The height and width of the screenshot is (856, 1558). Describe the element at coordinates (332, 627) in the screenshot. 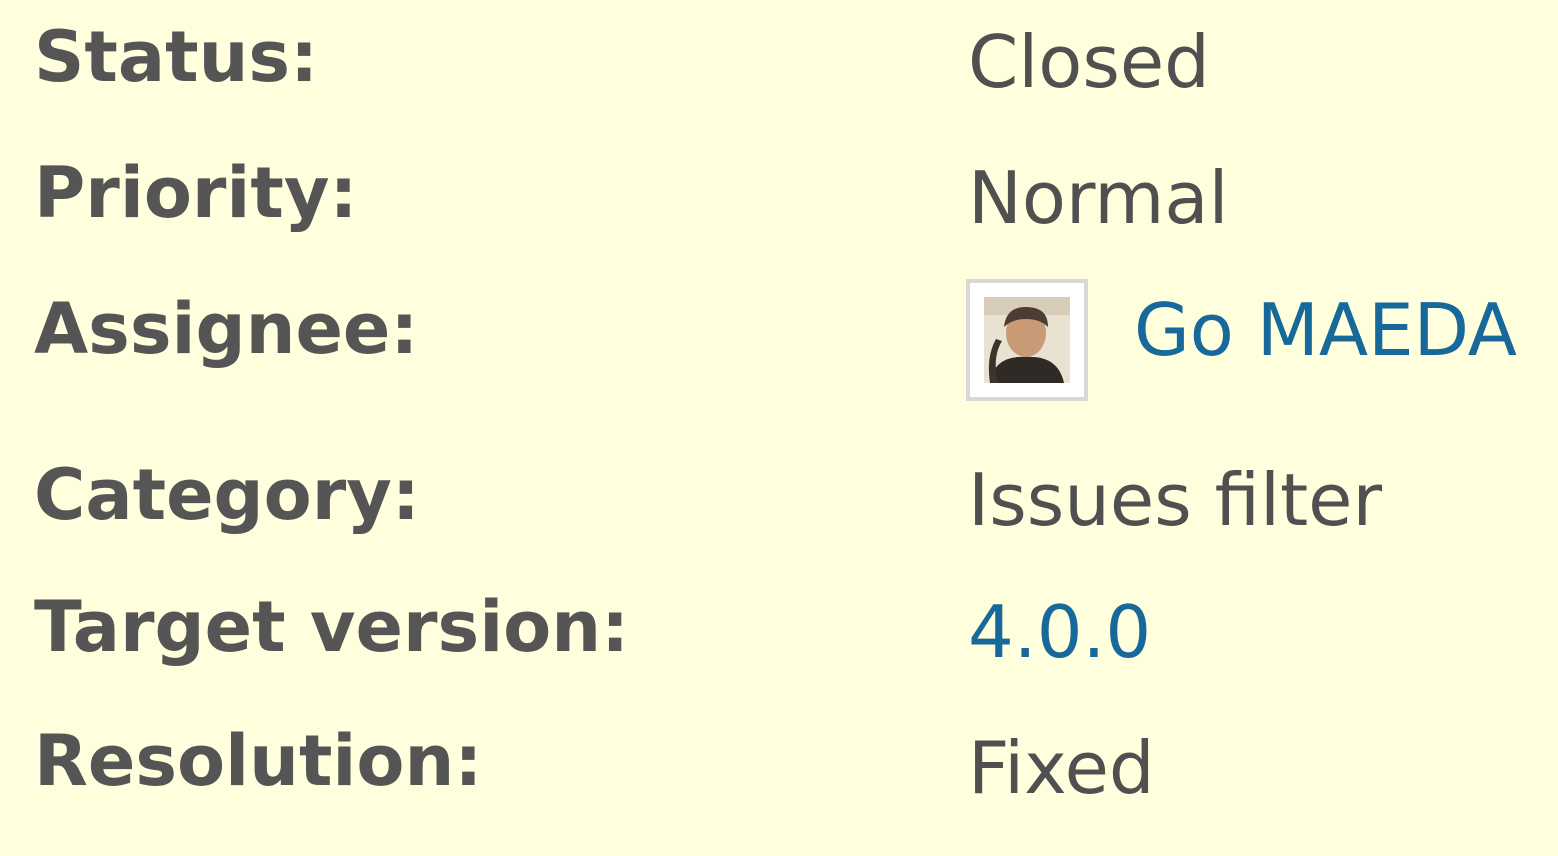

I see `target-version-label: Target version:` at that location.